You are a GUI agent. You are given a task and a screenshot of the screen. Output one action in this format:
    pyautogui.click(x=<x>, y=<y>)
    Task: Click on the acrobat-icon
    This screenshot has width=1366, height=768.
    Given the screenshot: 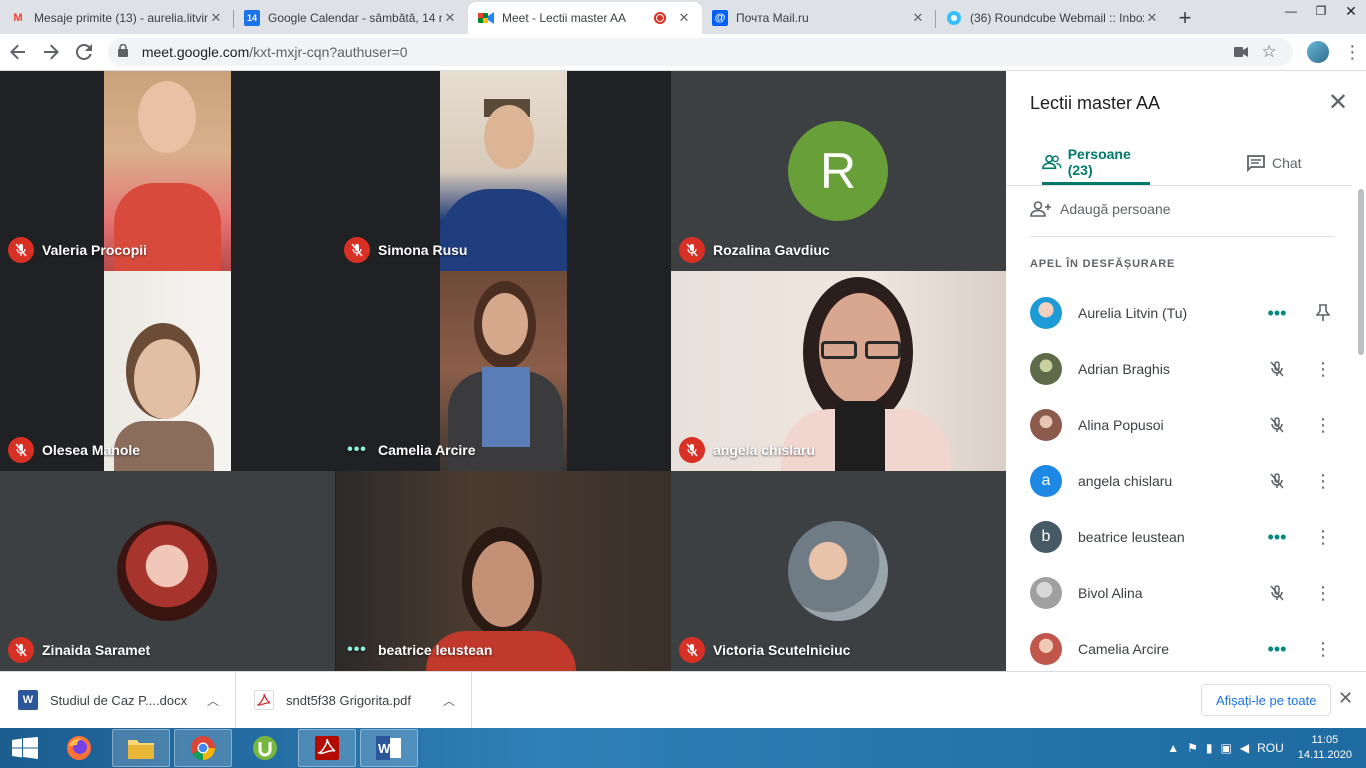 What is the action you would take?
    pyautogui.click(x=327, y=748)
    